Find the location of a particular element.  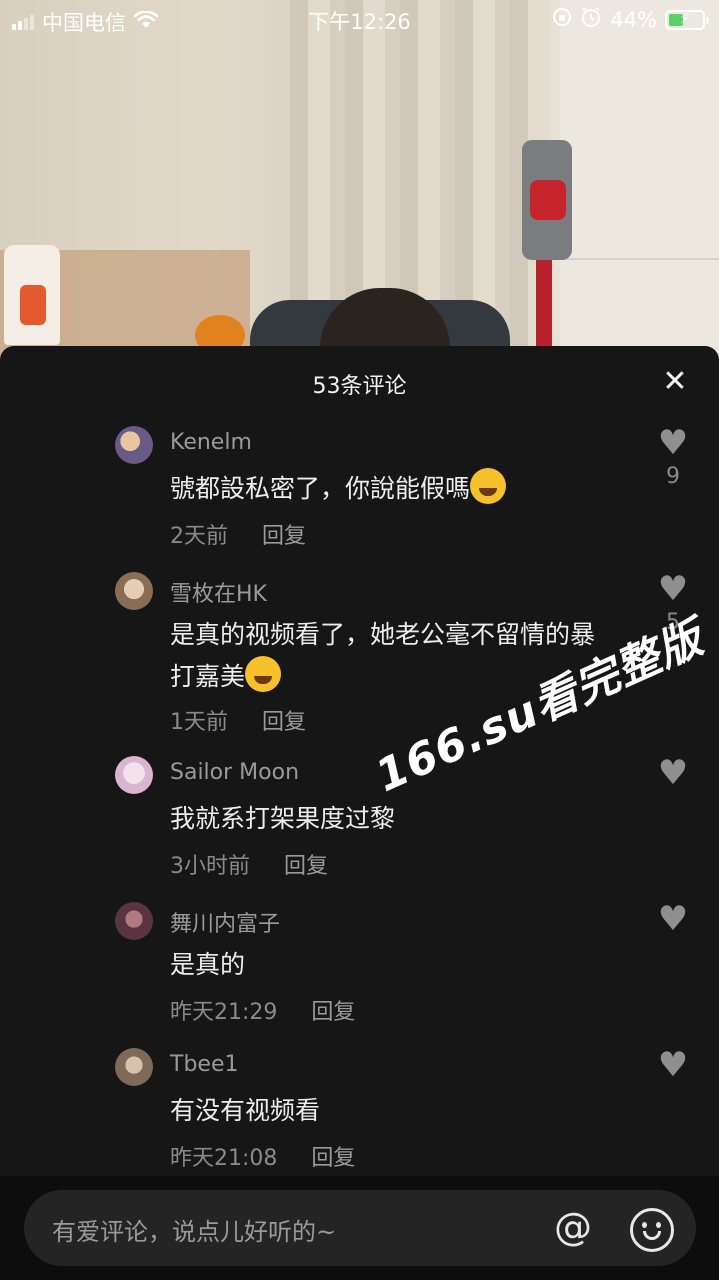

comment-text: 我就系打架果度过黎 is located at coordinates (400, 819).